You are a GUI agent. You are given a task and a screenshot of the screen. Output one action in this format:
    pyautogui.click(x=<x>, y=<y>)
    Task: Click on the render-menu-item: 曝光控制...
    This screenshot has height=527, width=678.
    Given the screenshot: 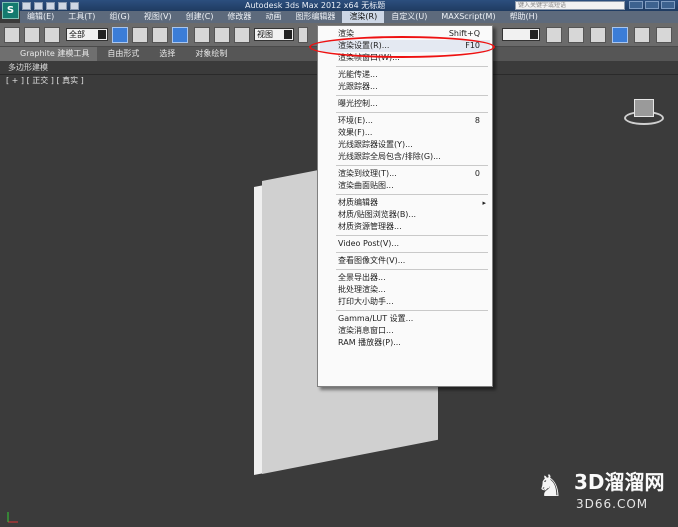 What is the action you would take?
    pyautogui.click(x=411, y=104)
    